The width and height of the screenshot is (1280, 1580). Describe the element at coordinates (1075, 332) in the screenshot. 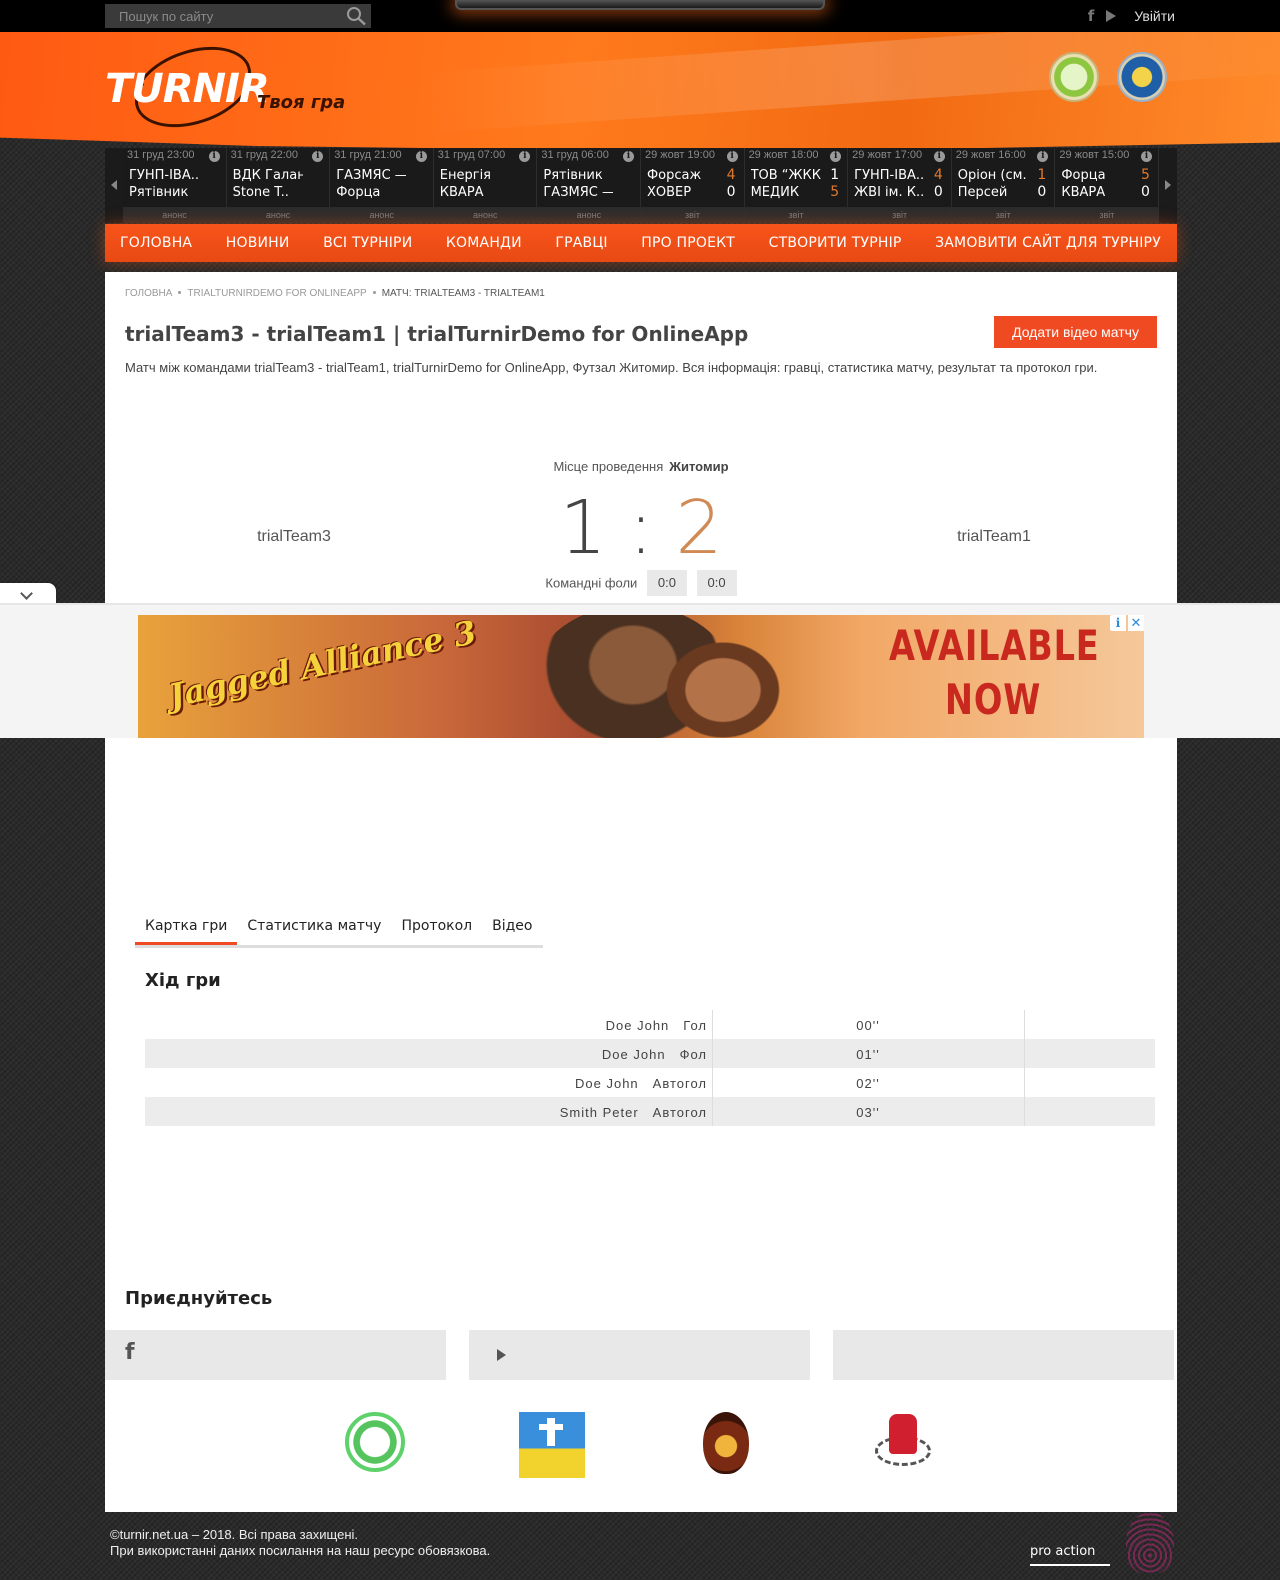

I see `add-video-button: Додати відео матчу` at that location.